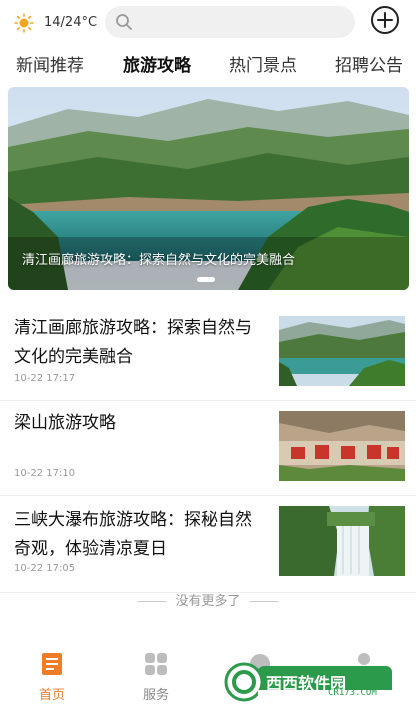 This screenshot has height=711, width=416. I want to click on nav-home-label: 首页, so click(51, 695).